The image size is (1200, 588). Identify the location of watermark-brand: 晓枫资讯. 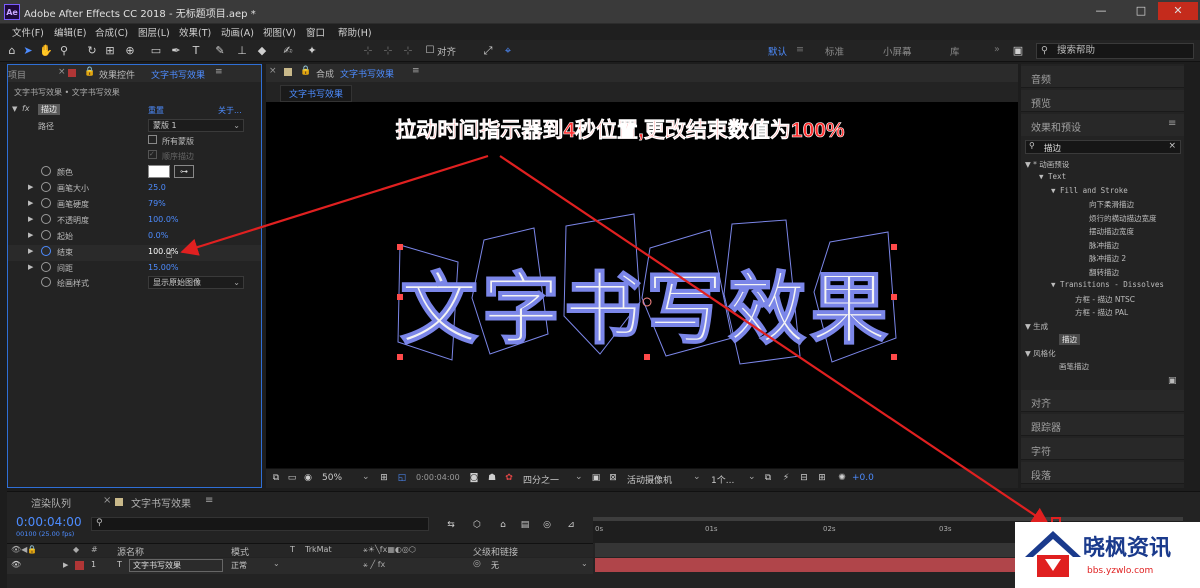
(1127, 548).